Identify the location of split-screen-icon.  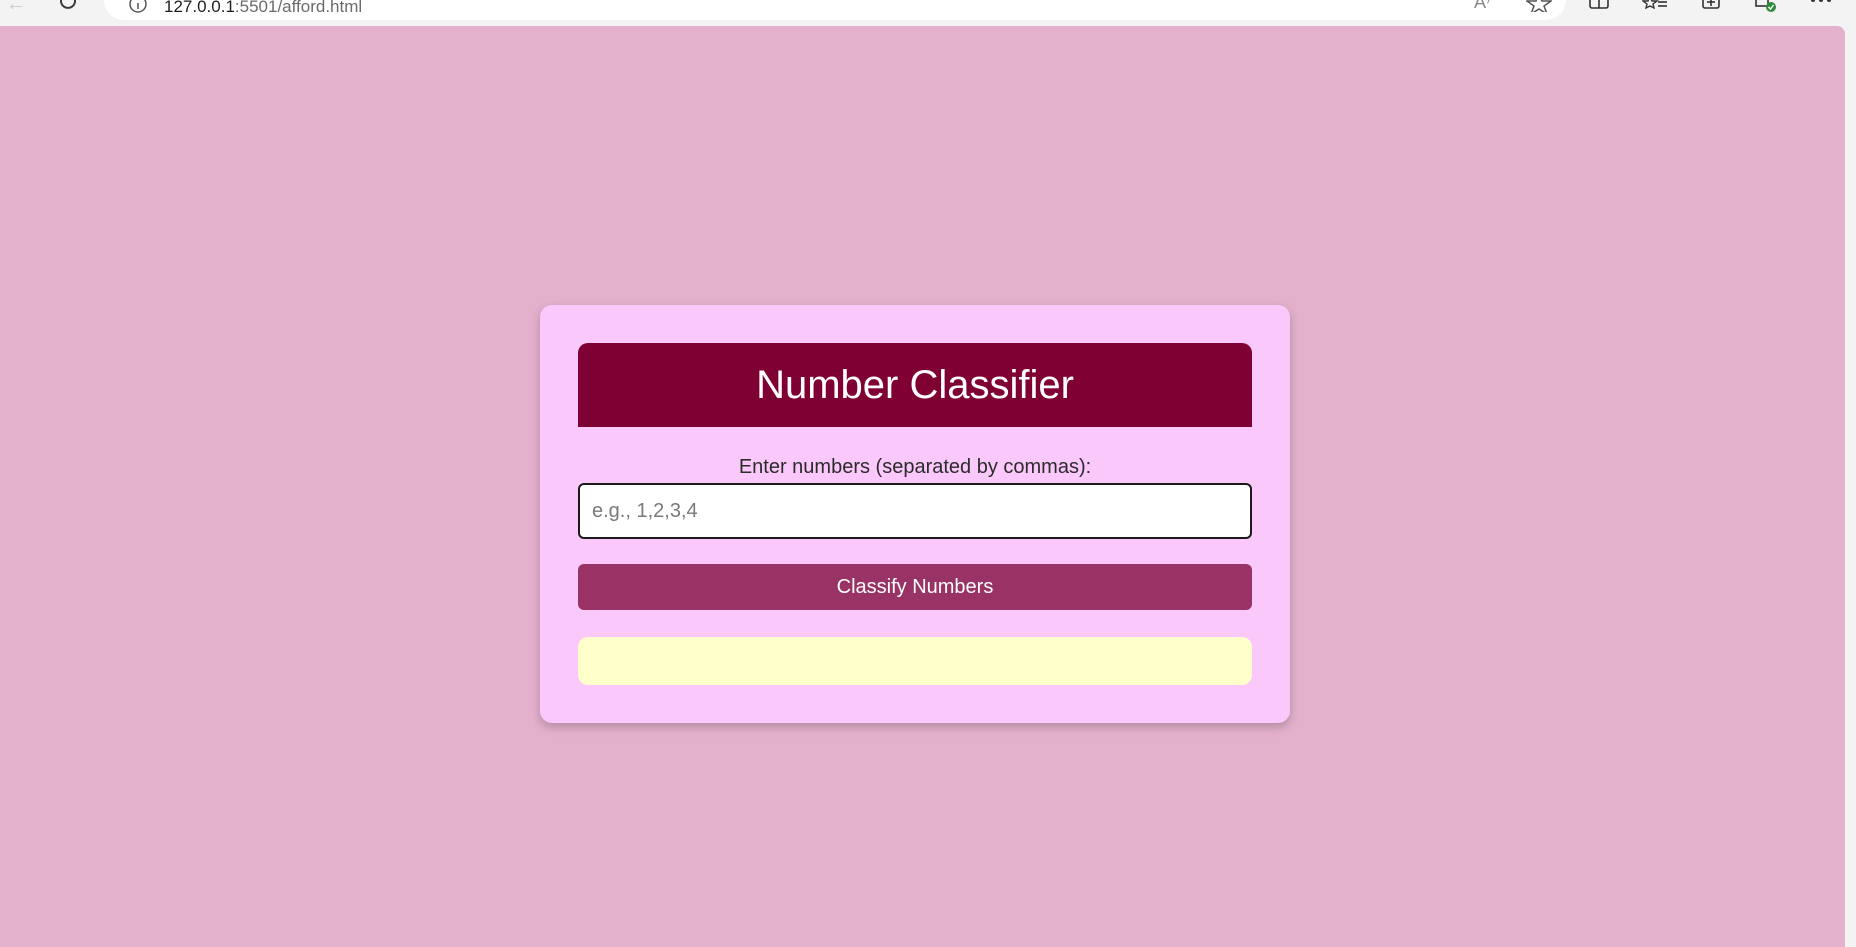
(1599, 7).